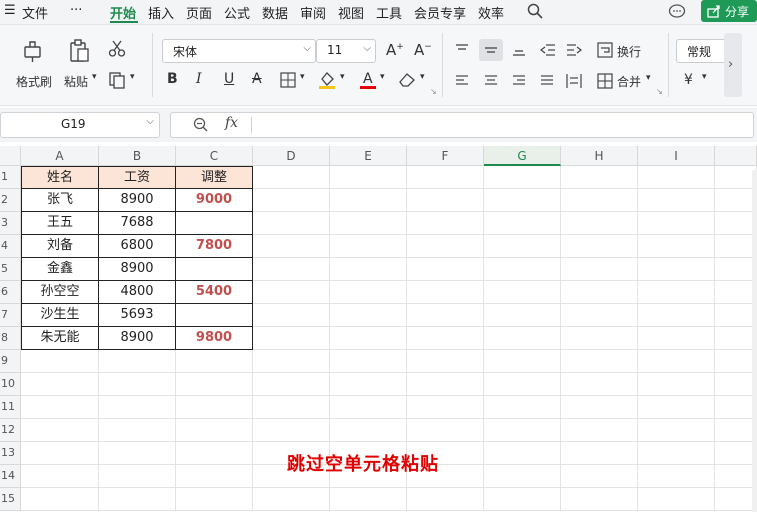 The height and width of the screenshot is (512, 757). Describe the element at coordinates (676, 156) in the screenshot. I see `column-header-i: I` at that location.